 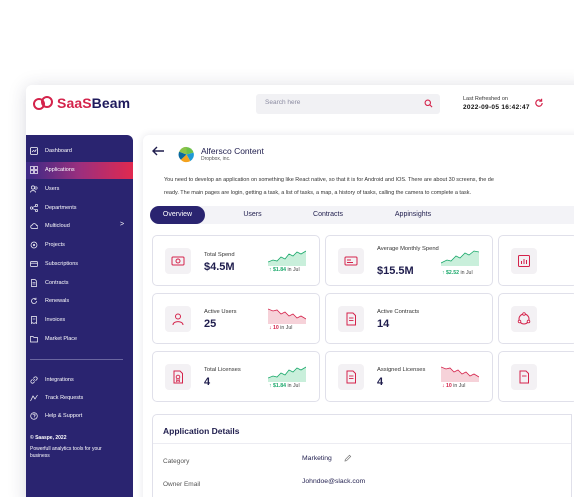 What do you see at coordinates (348, 458) in the screenshot?
I see `edit-icon` at bounding box center [348, 458].